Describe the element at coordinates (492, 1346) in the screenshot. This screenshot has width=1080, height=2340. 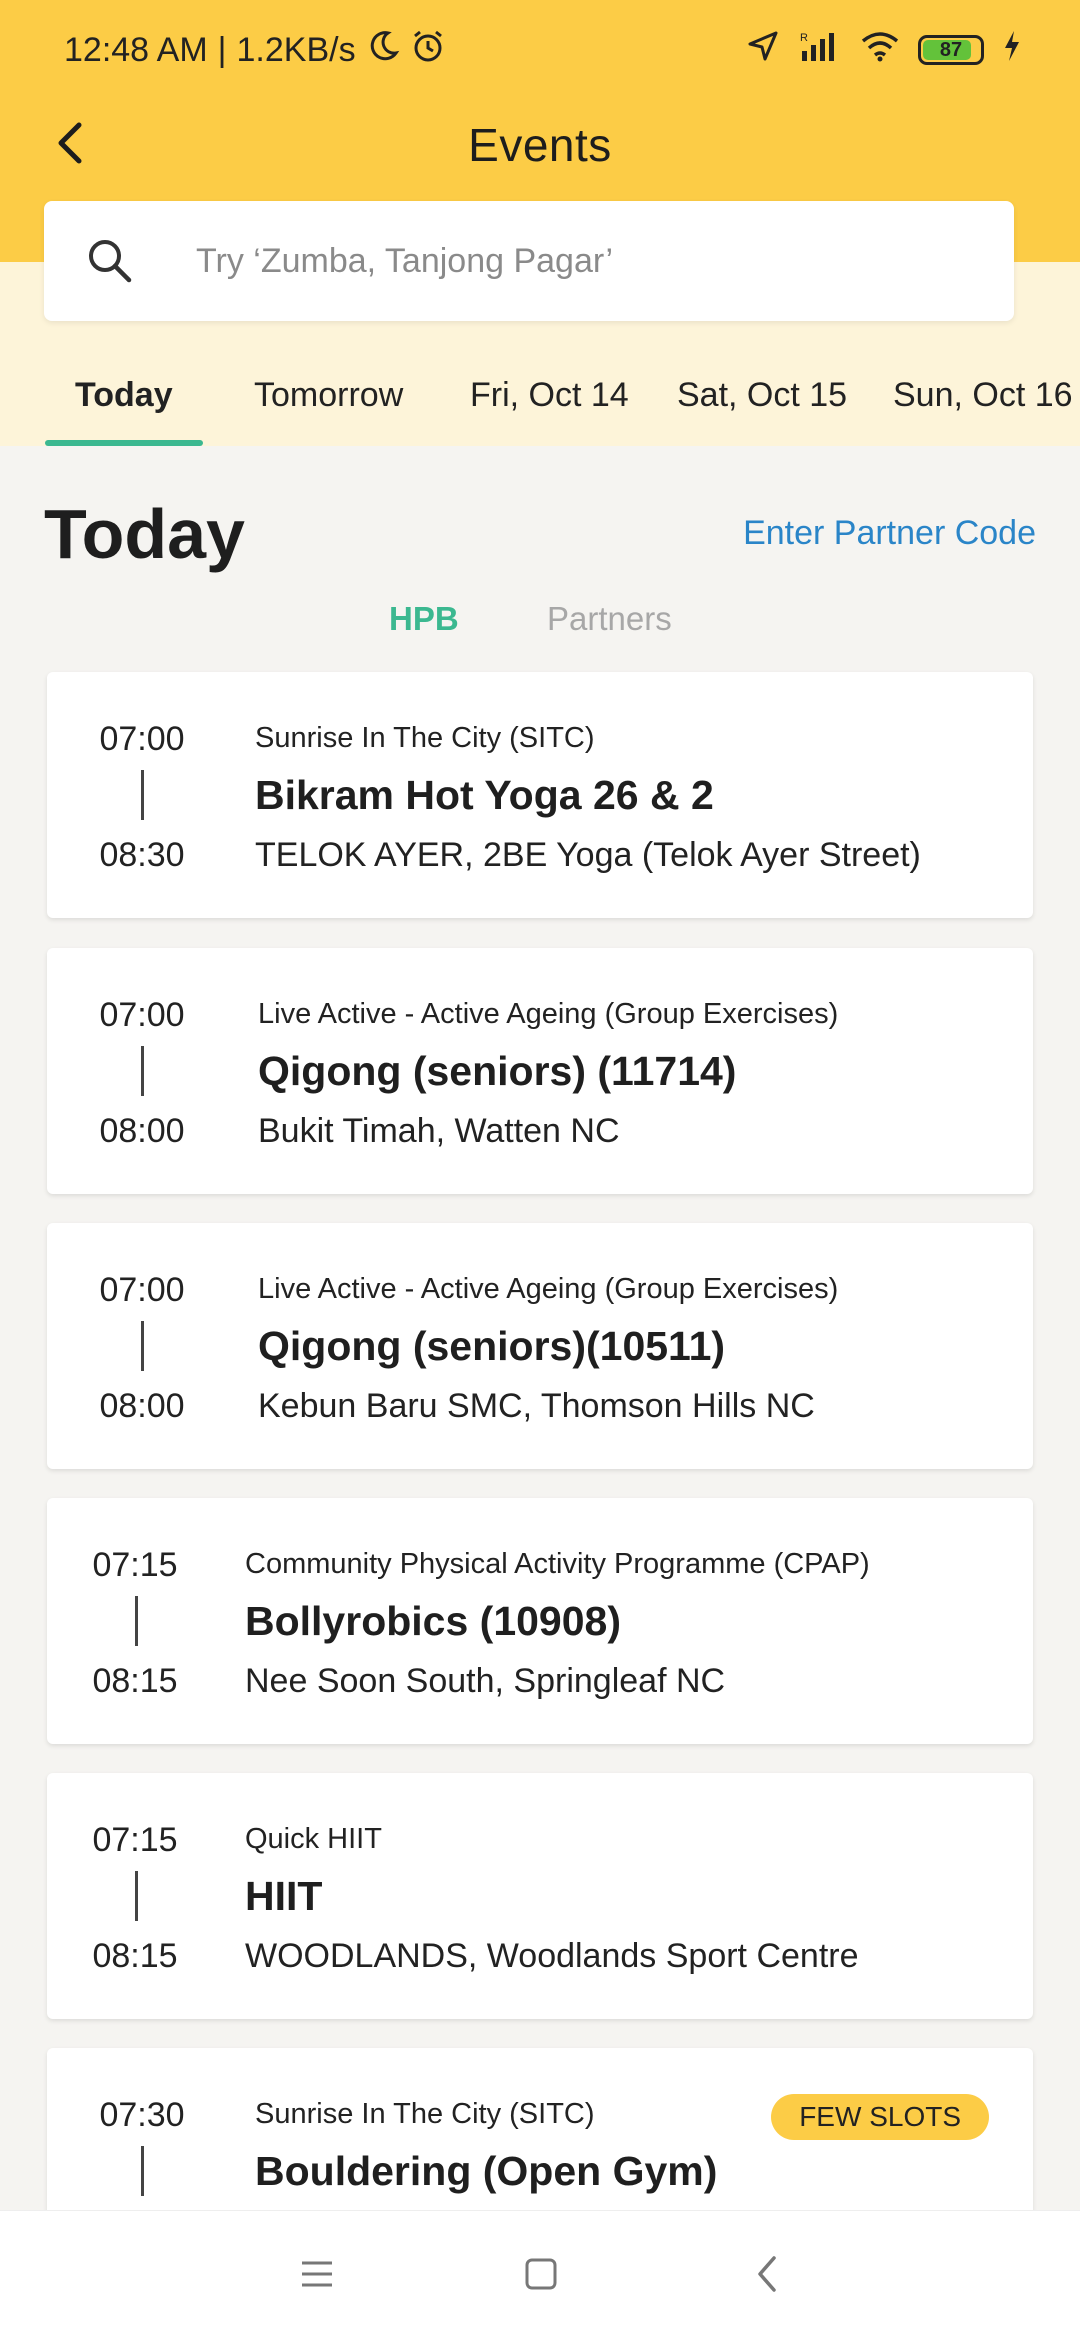
I see `event-title: Qigong (seniors)(10511)` at that location.